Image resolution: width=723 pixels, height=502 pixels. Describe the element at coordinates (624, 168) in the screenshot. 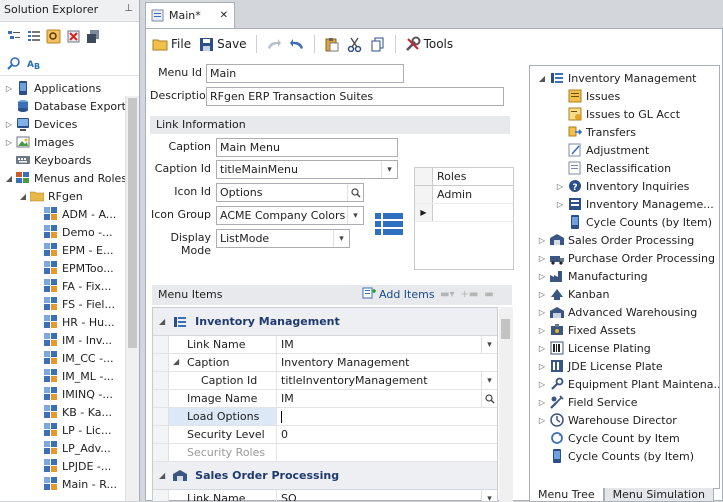

I see `menu-tree-item: Reclassification` at that location.